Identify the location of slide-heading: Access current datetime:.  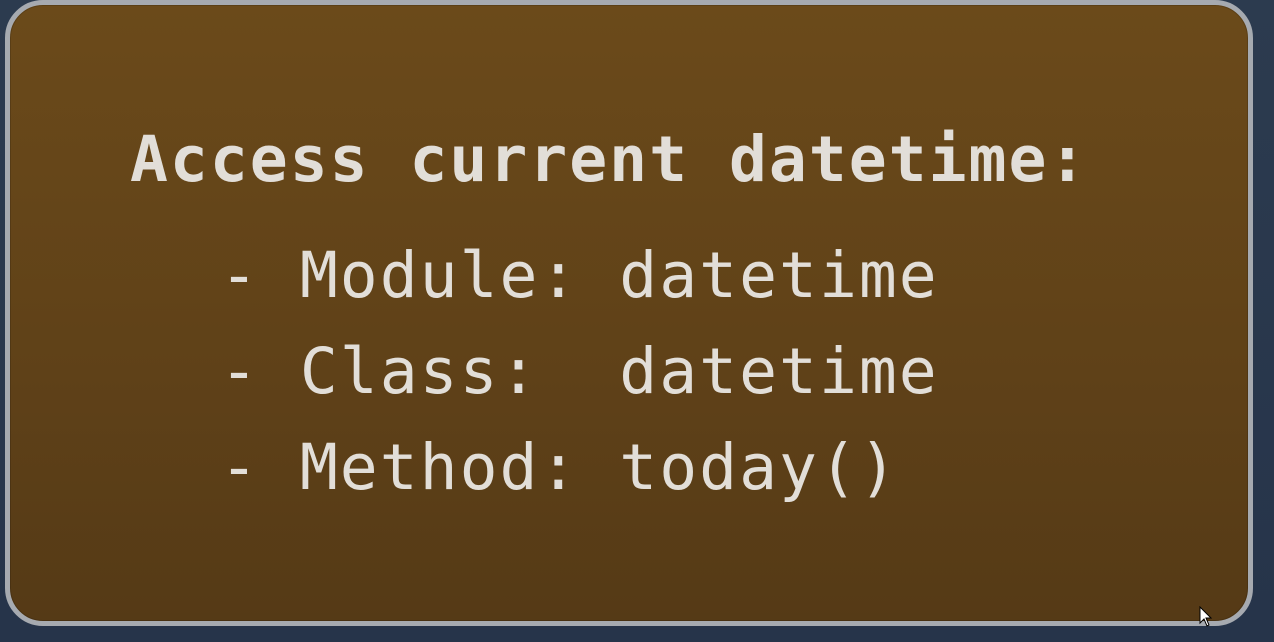
(609, 159).